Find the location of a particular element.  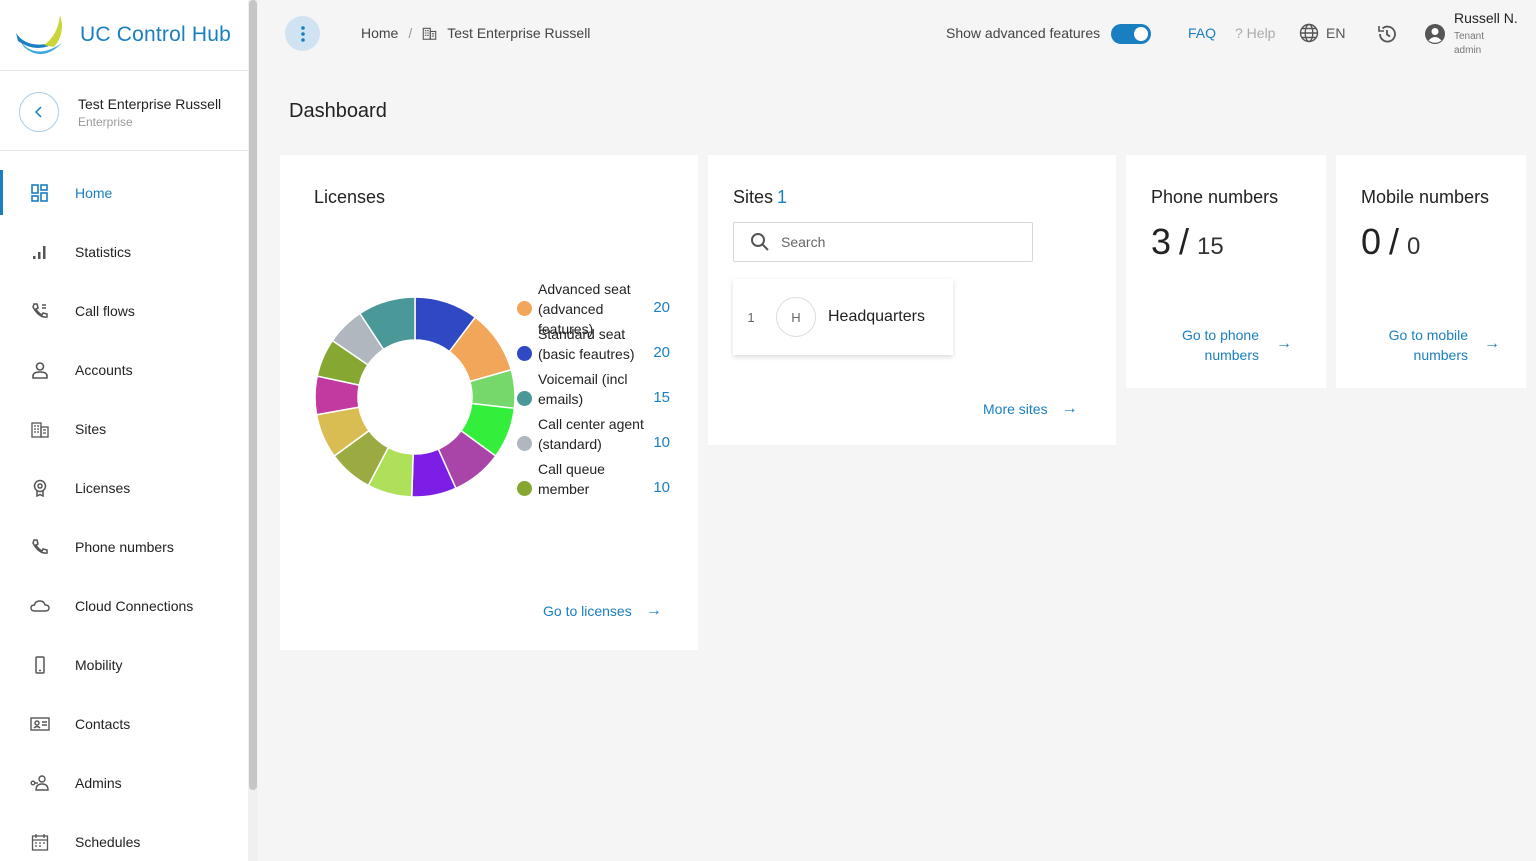

bar-chart-icon is located at coordinates (40, 252).